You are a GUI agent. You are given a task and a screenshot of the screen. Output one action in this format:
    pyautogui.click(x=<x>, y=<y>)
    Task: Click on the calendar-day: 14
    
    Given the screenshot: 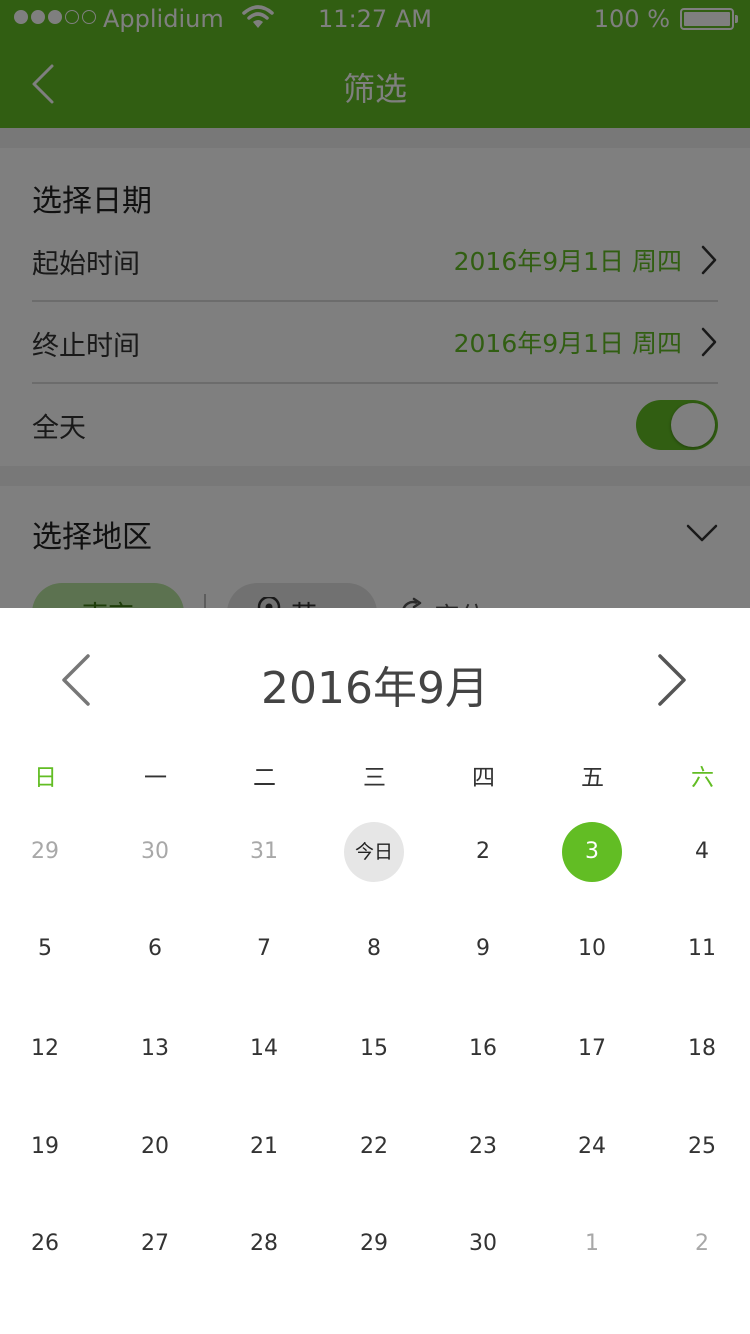 What is the action you would take?
    pyautogui.click(x=264, y=1049)
    